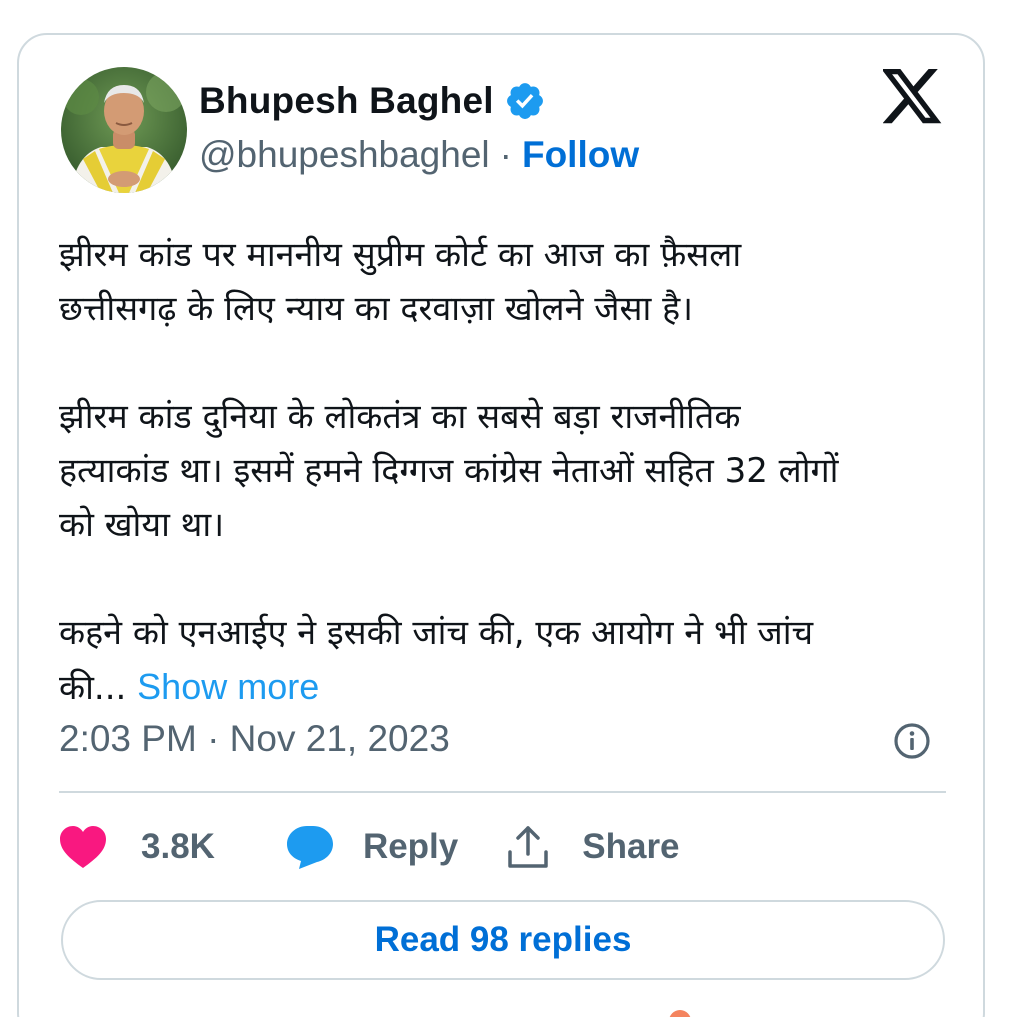 Image resolution: width=1024 pixels, height=1017 pixels. I want to click on info-icon, so click(912, 741).